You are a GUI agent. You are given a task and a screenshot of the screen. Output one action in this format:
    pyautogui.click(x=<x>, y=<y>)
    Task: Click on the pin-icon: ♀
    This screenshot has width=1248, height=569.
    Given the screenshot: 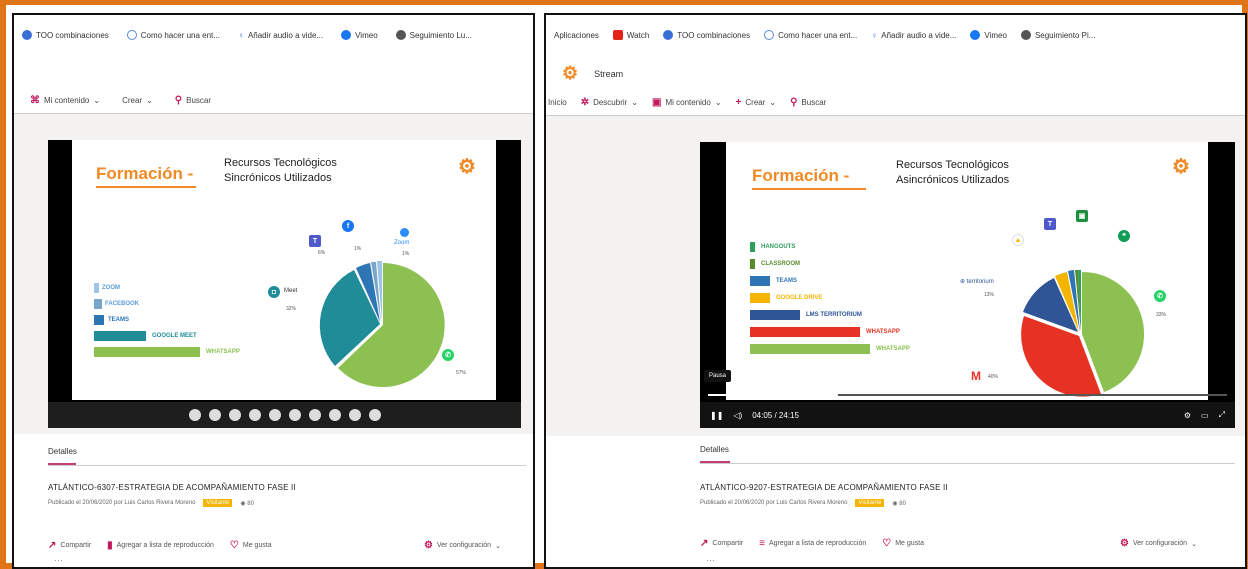 What is the action you would take?
    pyautogui.click(x=874, y=35)
    